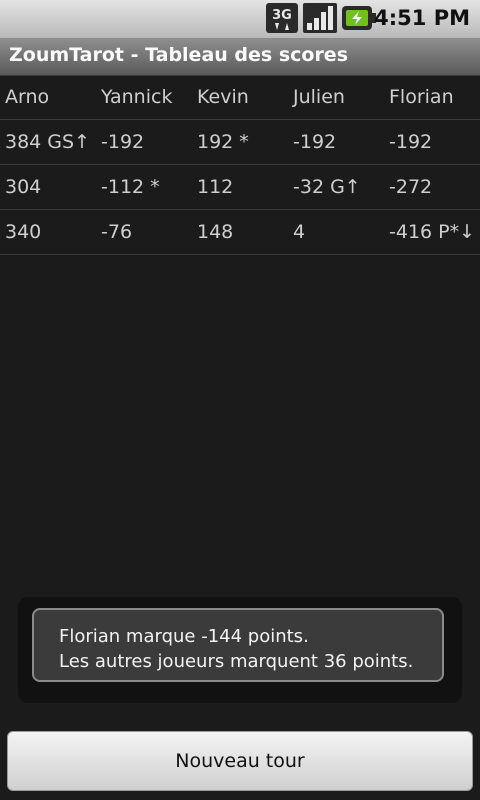  Describe the element at coordinates (48, 142) in the screenshot. I see `score-cell: 384 GS↑` at that location.